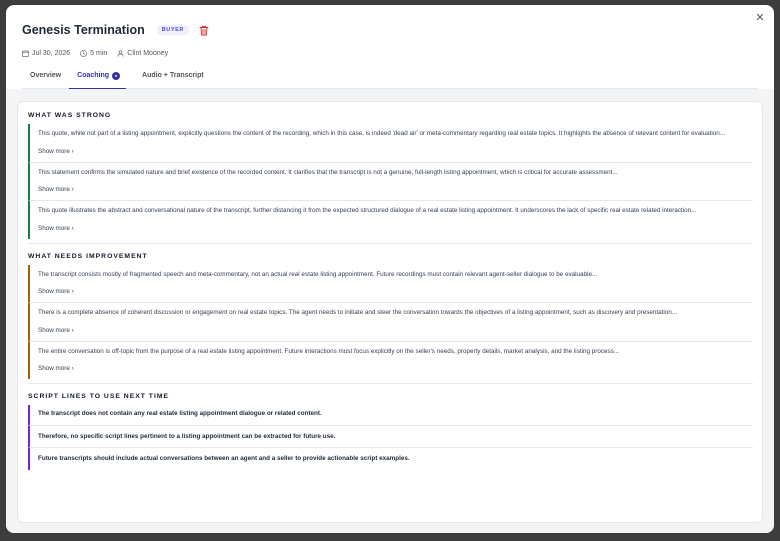  Describe the element at coordinates (173, 75) in the screenshot. I see `tab-audio-label: Audio + Transcript` at that location.